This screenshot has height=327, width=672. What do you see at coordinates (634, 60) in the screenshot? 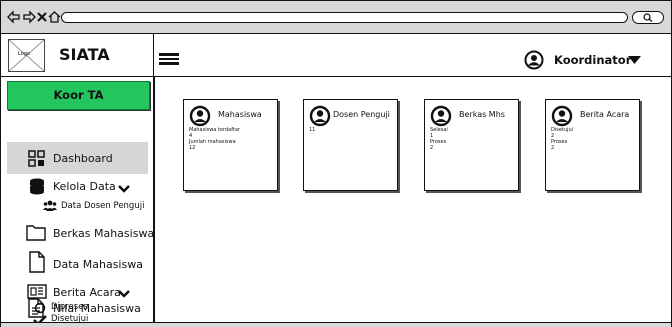
I see `caret-down-icon` at bounding box center [634, 60].